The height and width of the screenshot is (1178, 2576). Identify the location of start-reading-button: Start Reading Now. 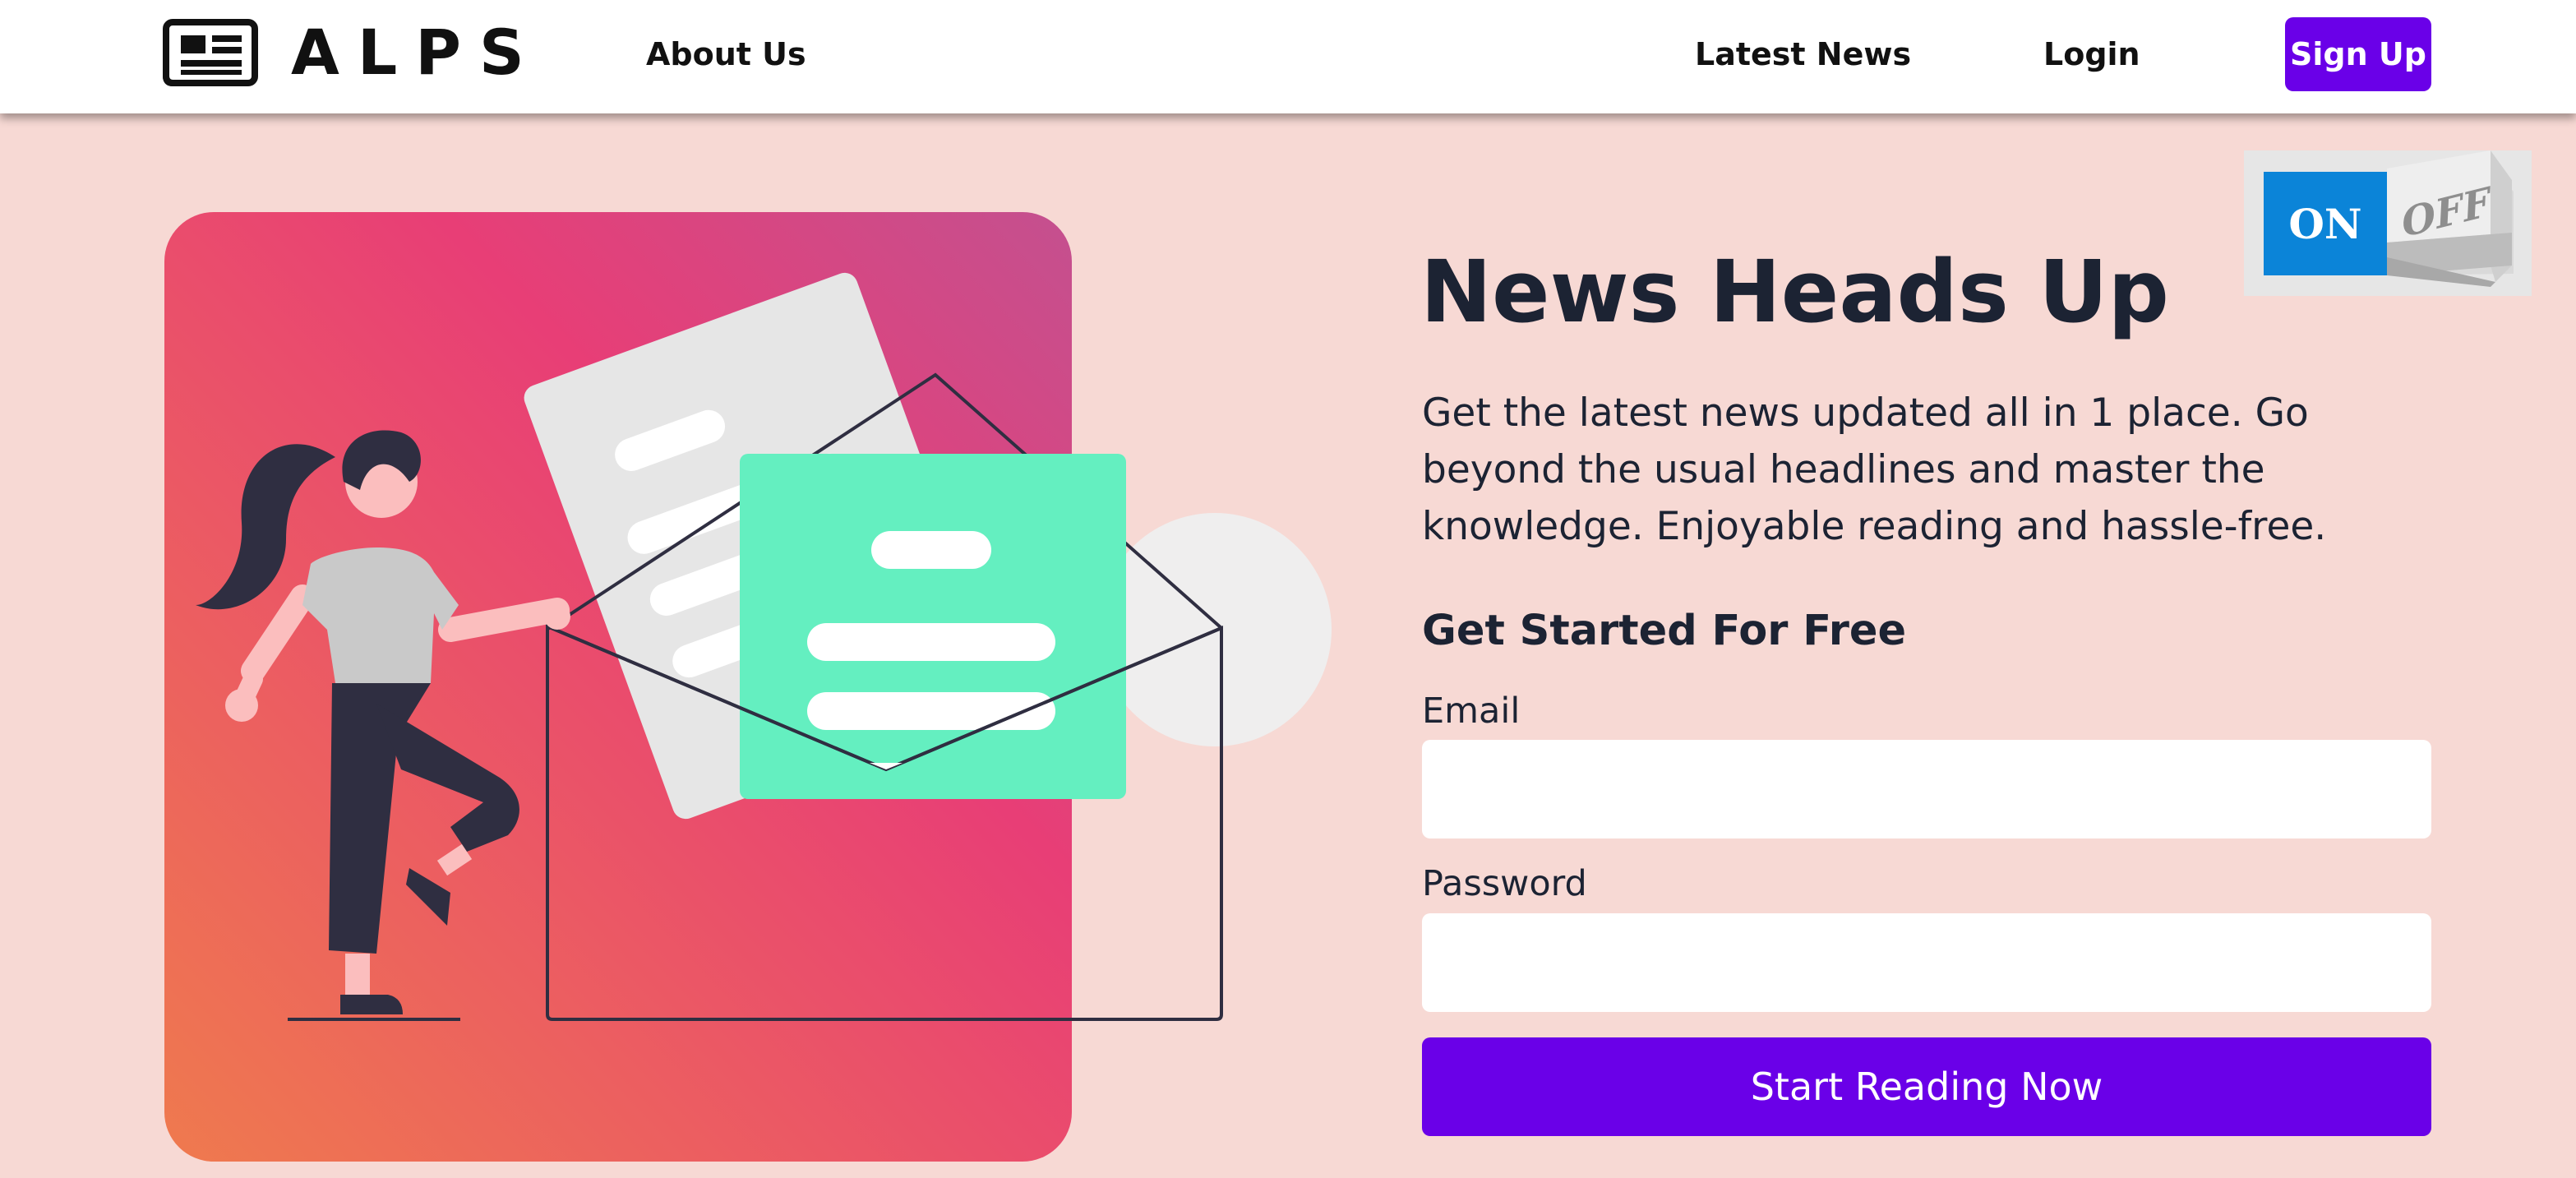
(1926, 1087).